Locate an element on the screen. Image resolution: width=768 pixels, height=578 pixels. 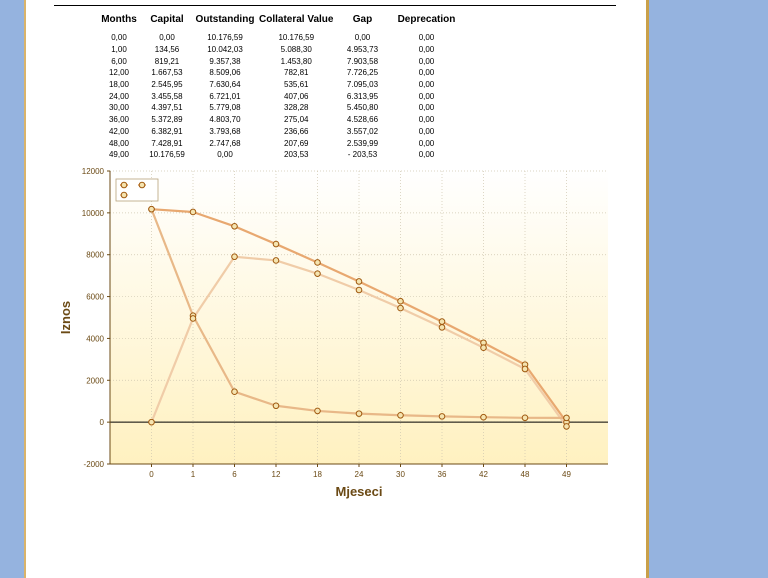
top-rule is located at coordinates (335, 5).